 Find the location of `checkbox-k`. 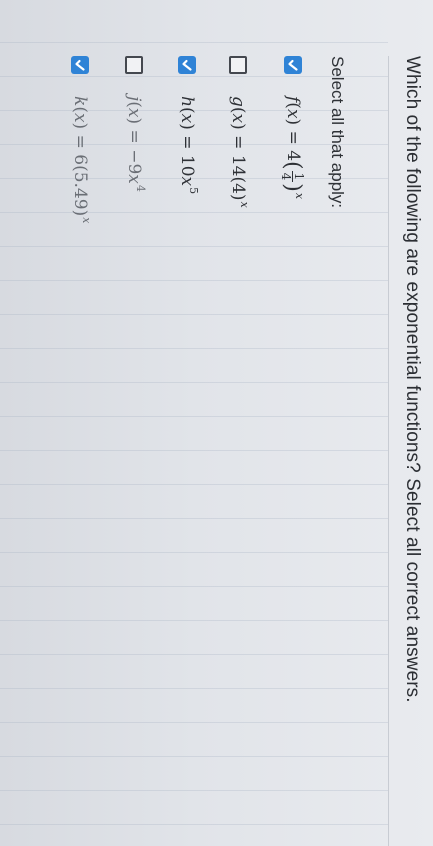

checkbox-k is located at coordinates (80, 65).